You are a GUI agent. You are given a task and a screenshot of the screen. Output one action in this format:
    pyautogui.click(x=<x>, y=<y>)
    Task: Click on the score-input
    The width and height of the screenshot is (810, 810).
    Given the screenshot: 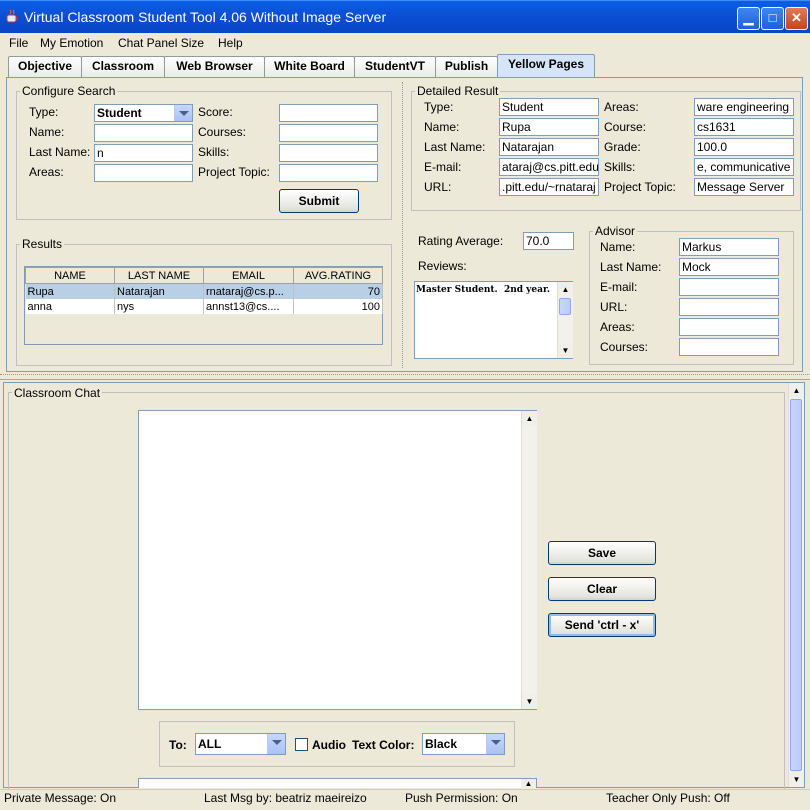 What is the action you would take?
    pyautogui.click(x=328, y=113)
    